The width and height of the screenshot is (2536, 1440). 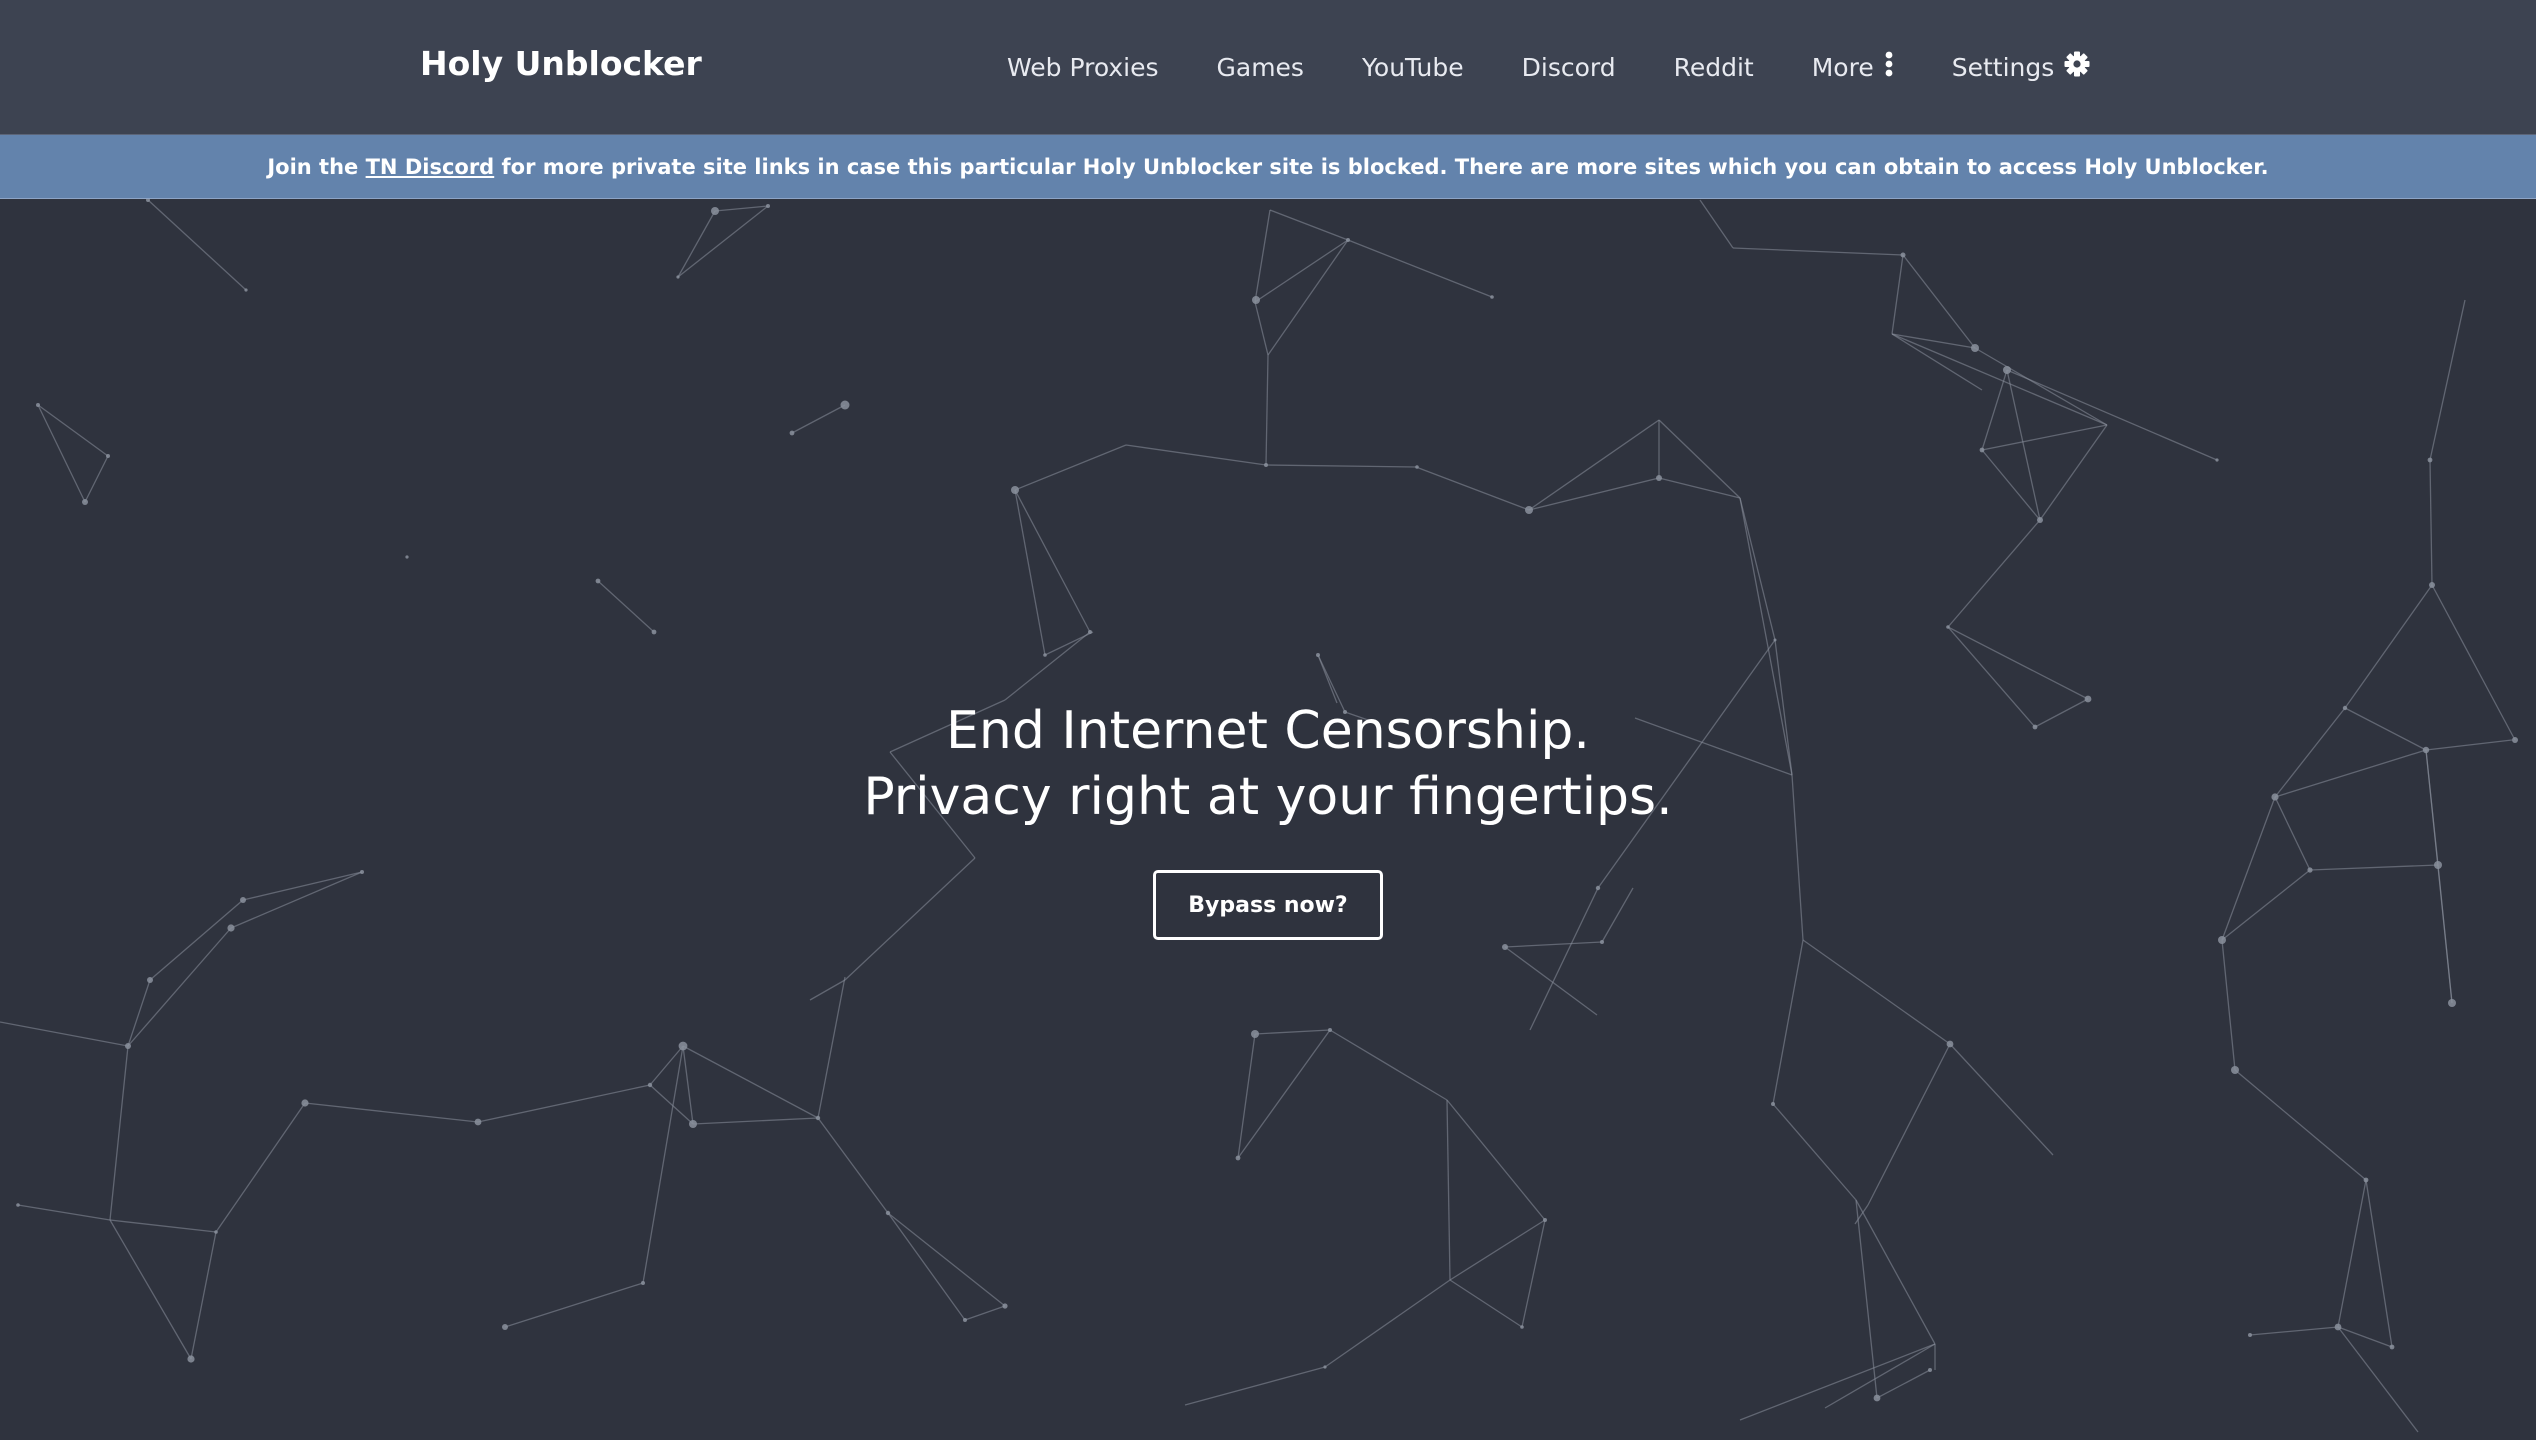 What do you see at coordinates (561, 63) in the screenshot?
I see `brand-logo-link: Holy Unblocker` at bounding box center [561, 63].